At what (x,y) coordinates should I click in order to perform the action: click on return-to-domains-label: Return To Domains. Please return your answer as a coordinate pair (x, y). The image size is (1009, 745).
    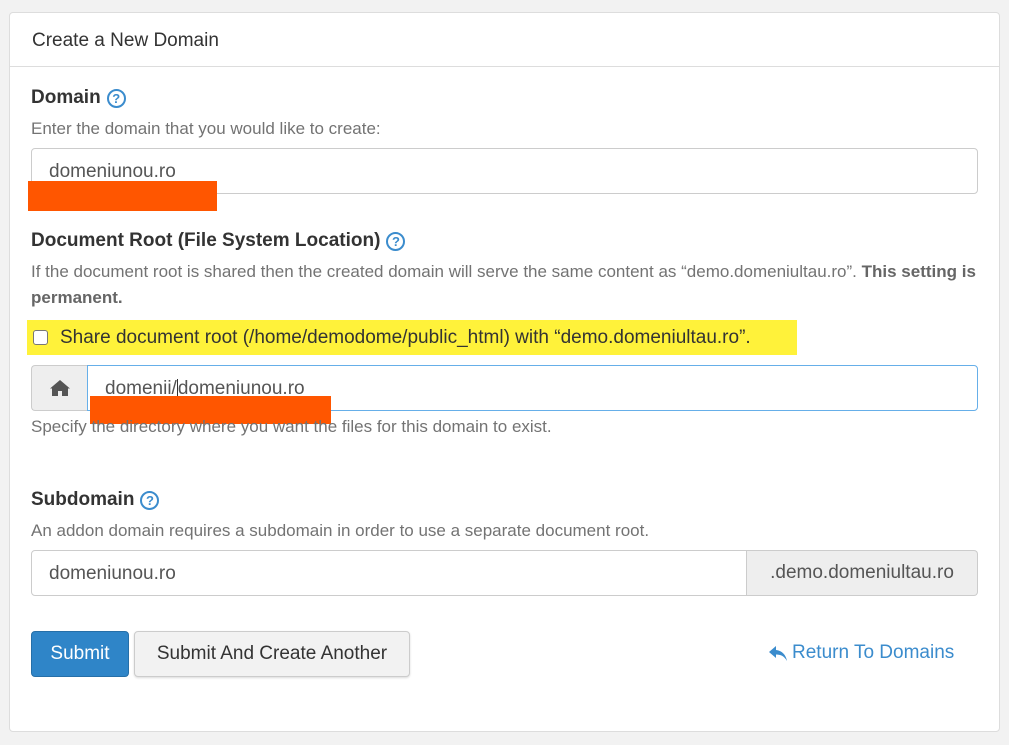
    Looking at the image, I should click on (873, 652).